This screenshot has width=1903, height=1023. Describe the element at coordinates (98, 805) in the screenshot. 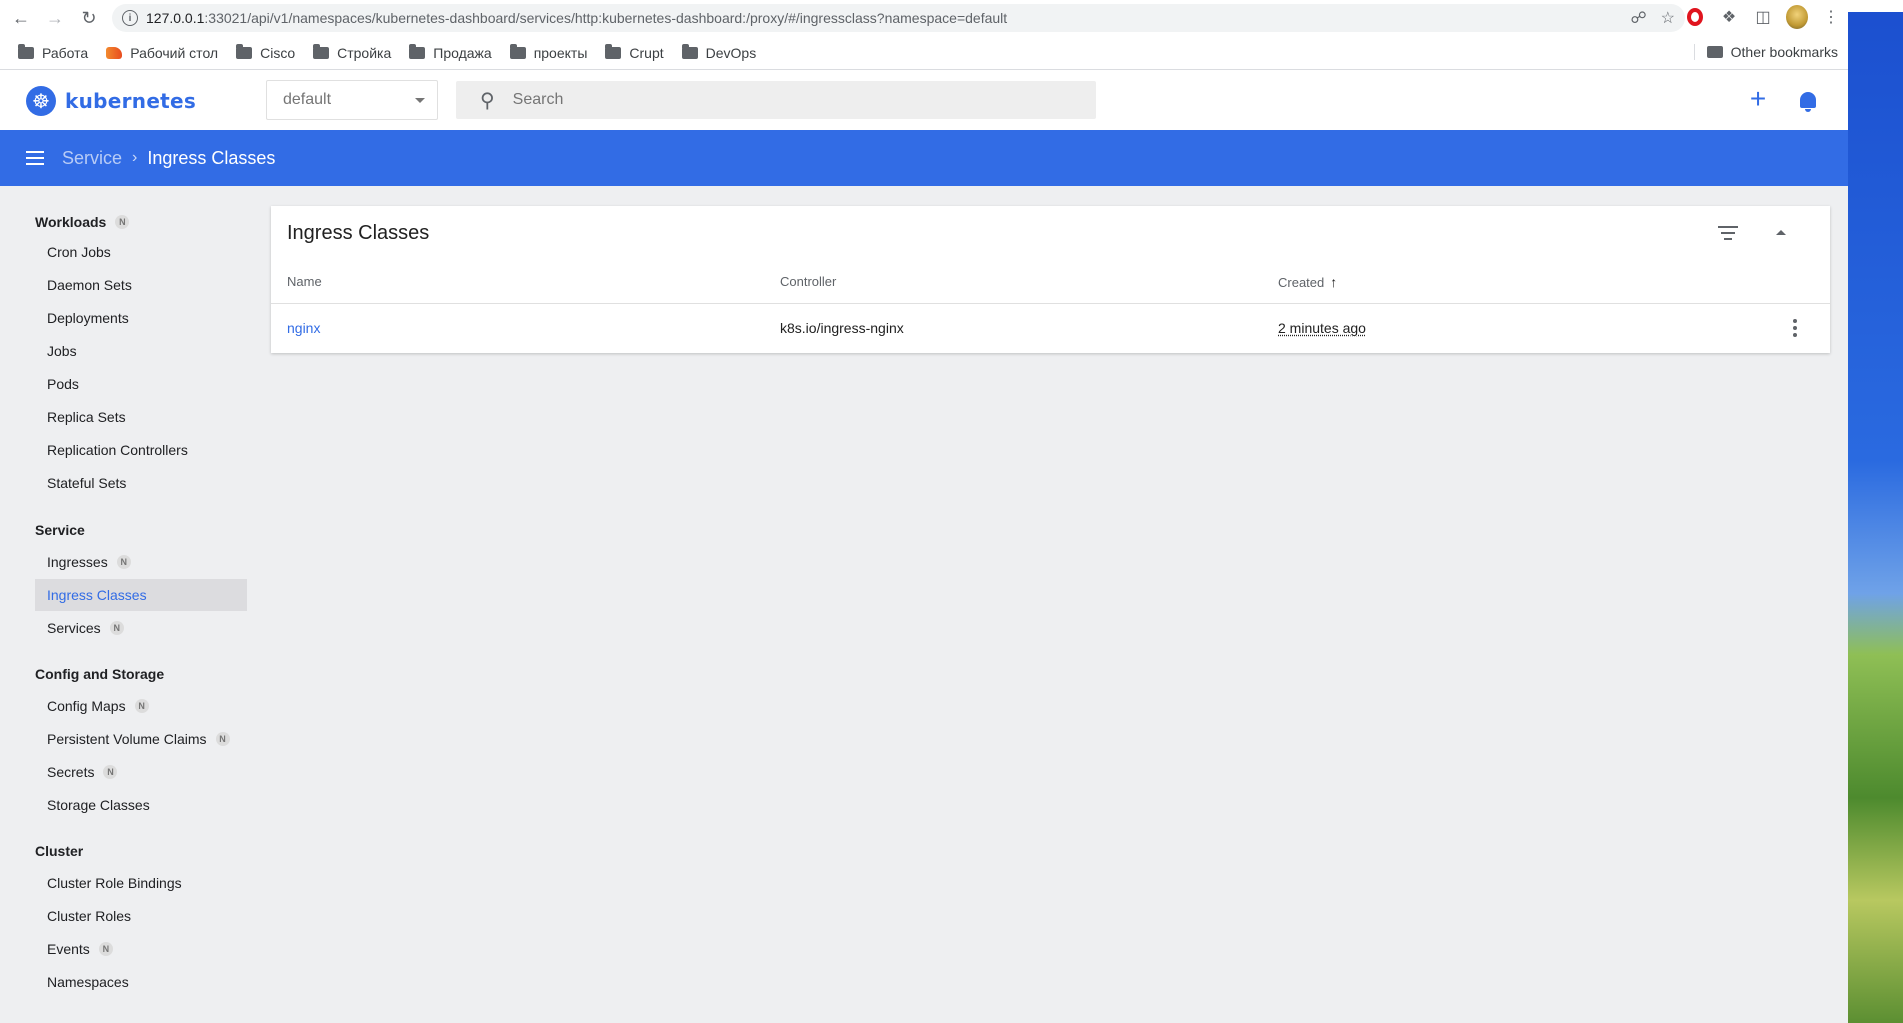

I see `sidebar-item-label: Storage Classes` at that location.